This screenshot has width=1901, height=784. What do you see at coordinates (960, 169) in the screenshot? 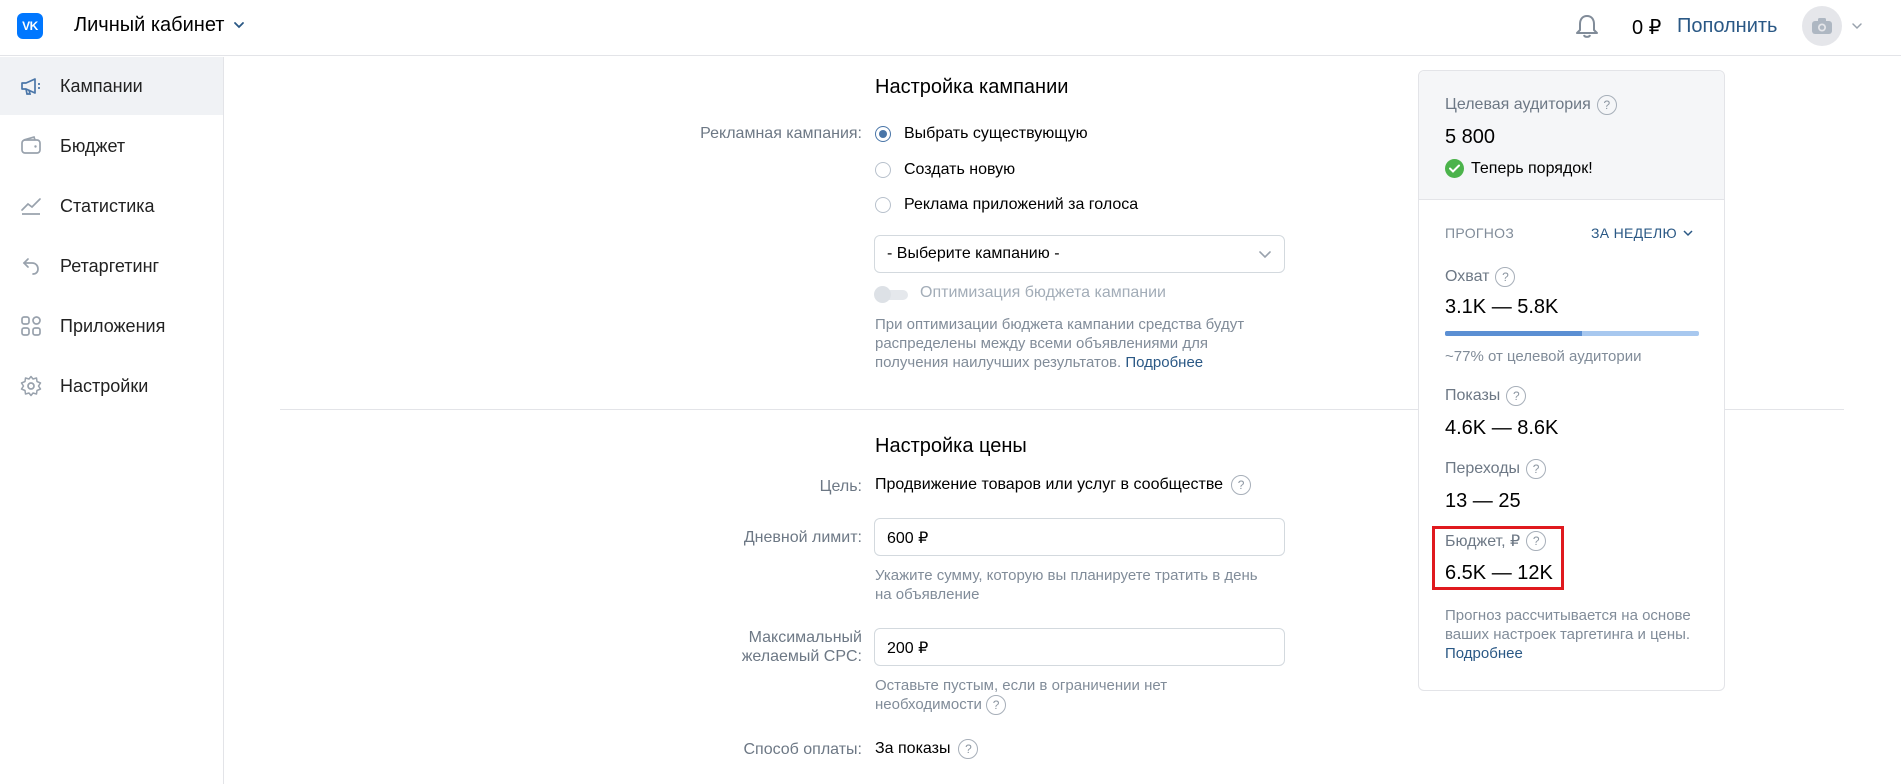
I see `radio-label: Создать новую` at bounding box center [960, 169].